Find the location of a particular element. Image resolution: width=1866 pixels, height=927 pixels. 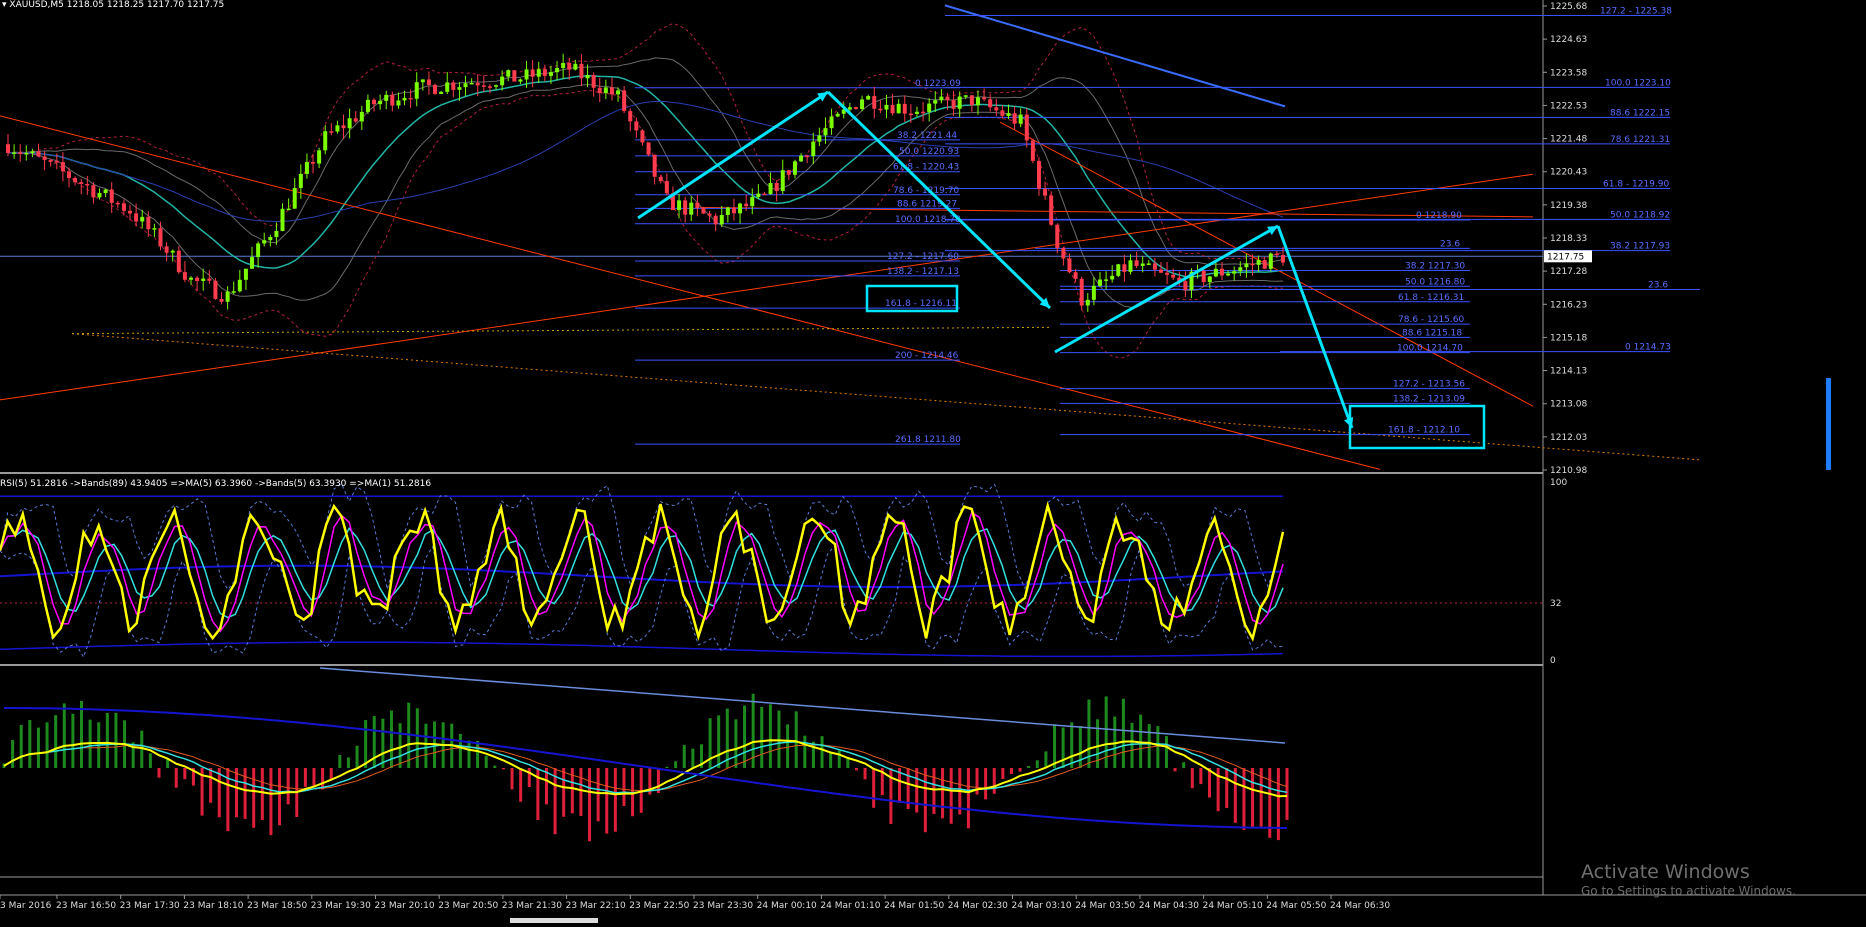

price-axis-tick: 1215.18 is located at coordinates (1565, 338).